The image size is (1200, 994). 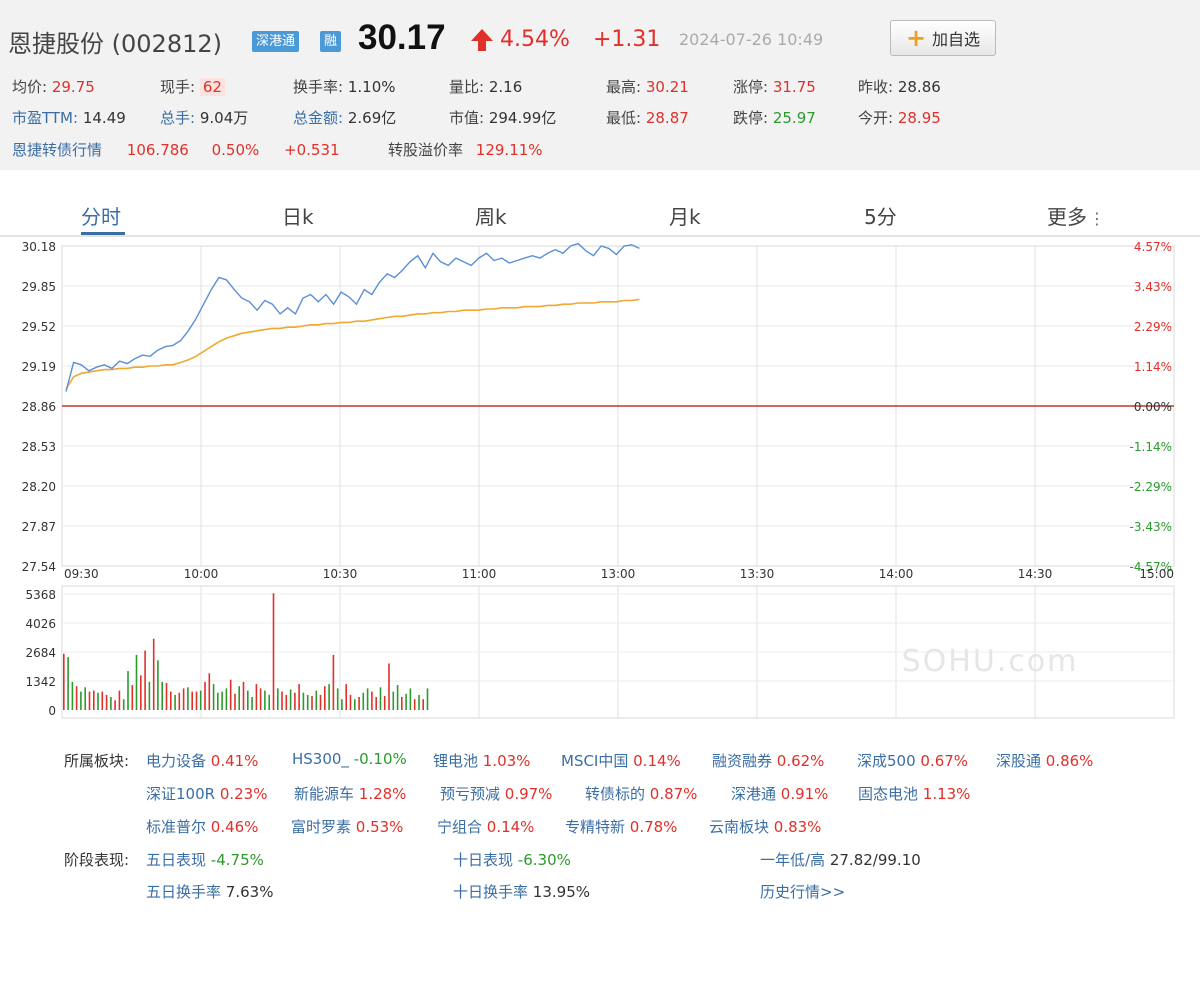 I want to click on stock-title: 恩捷股份 (002812), so click(x=115, y=41).